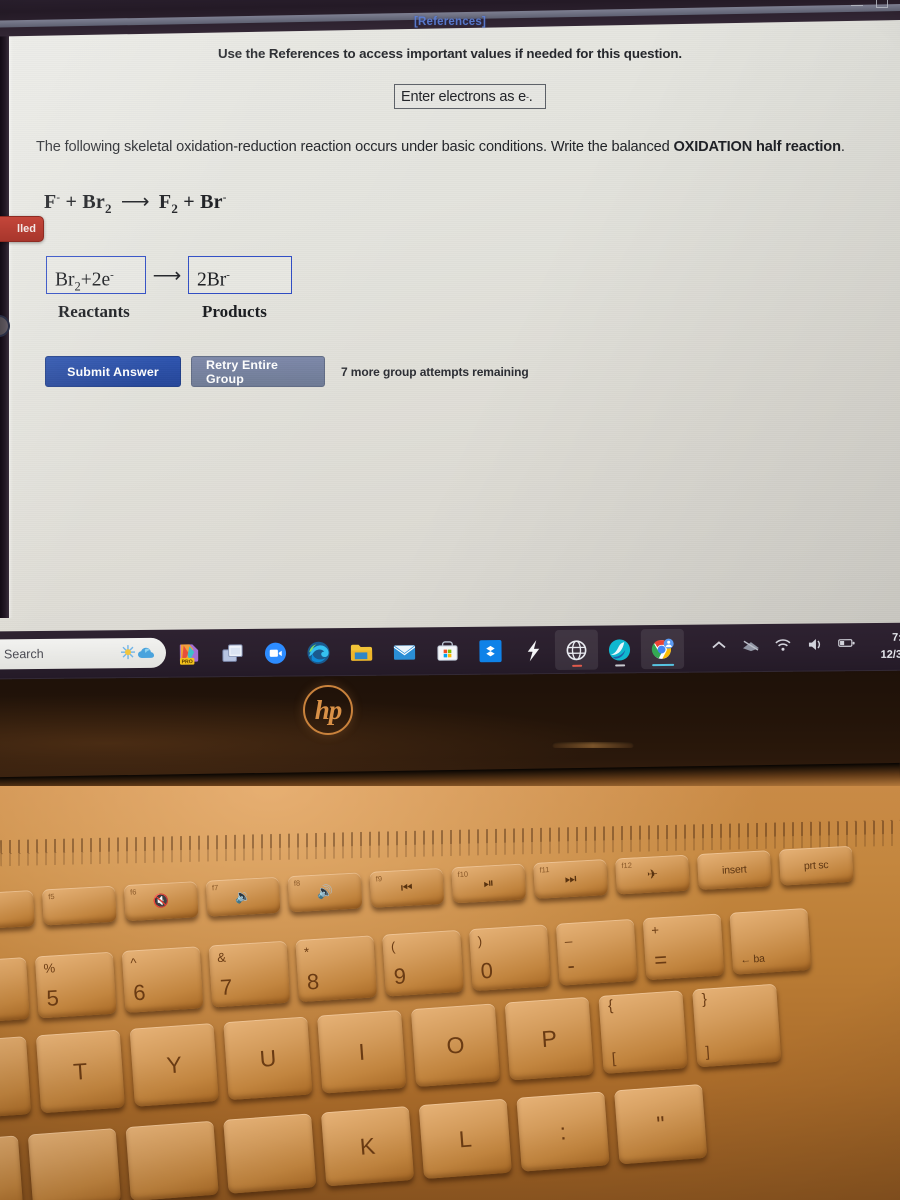 The height and width of the screenshot is (1200, 900). Describe the element at coordinates (596, 952) in the screenshot. I see `key-hyphen: _ -` at that location.